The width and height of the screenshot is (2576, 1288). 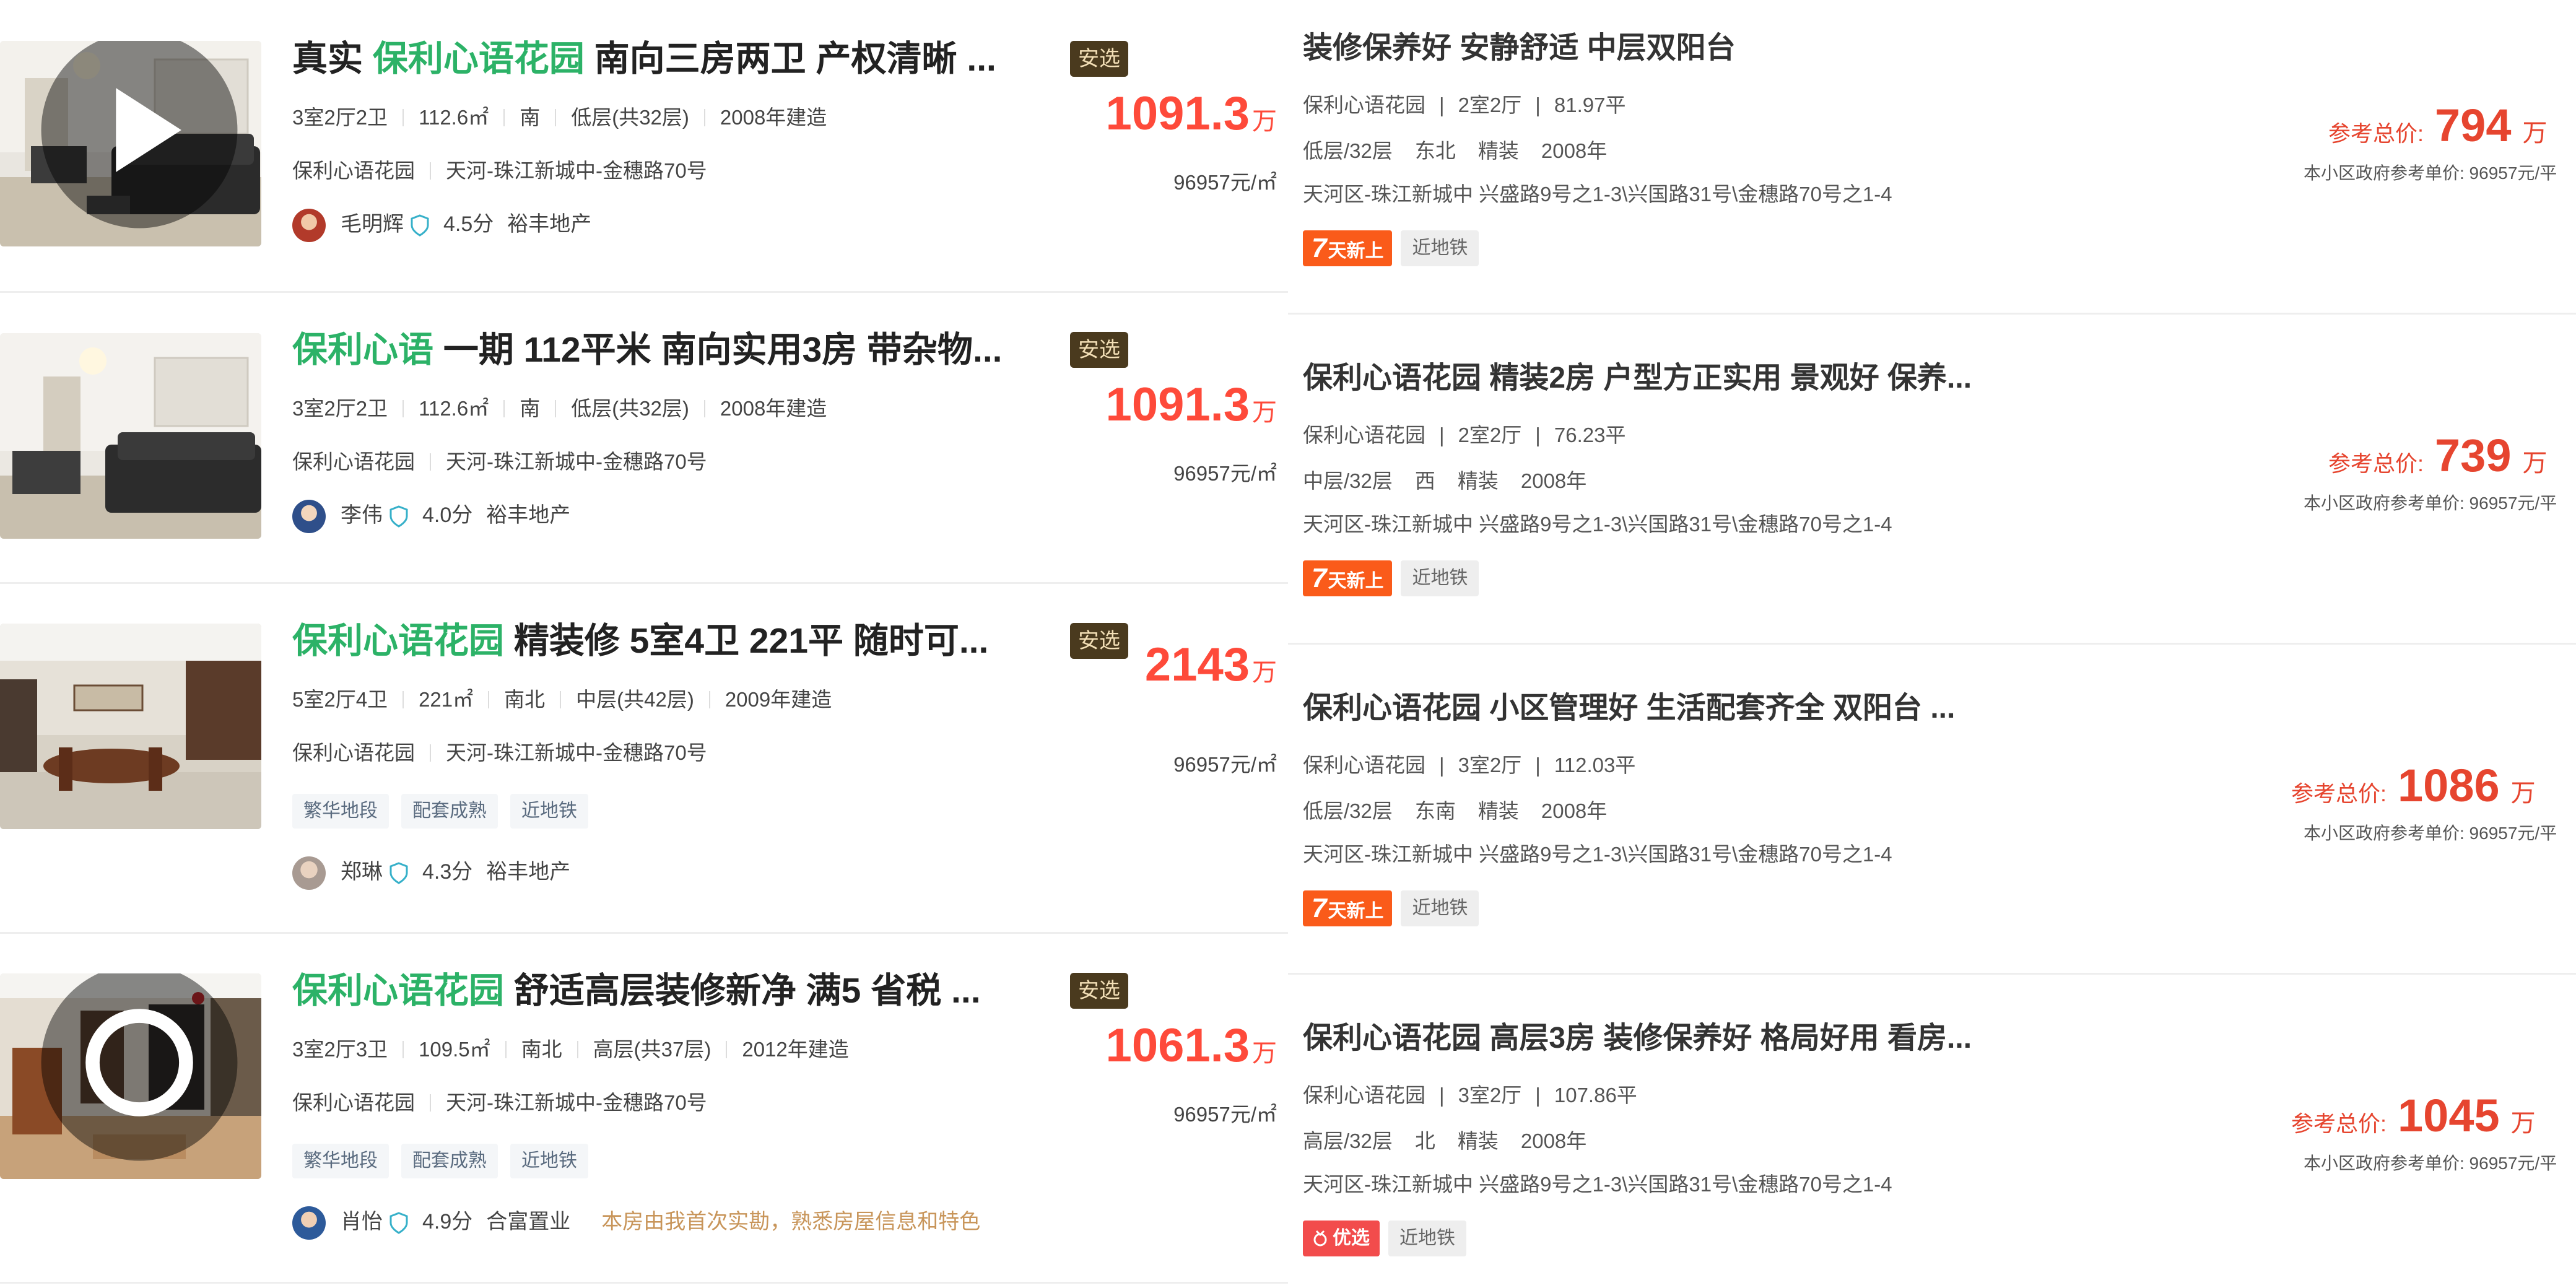 What do you see at coordinates (362, 872) in the screenshot?
I see `agent-name: 郑琳` at bounding box center [362, 872].